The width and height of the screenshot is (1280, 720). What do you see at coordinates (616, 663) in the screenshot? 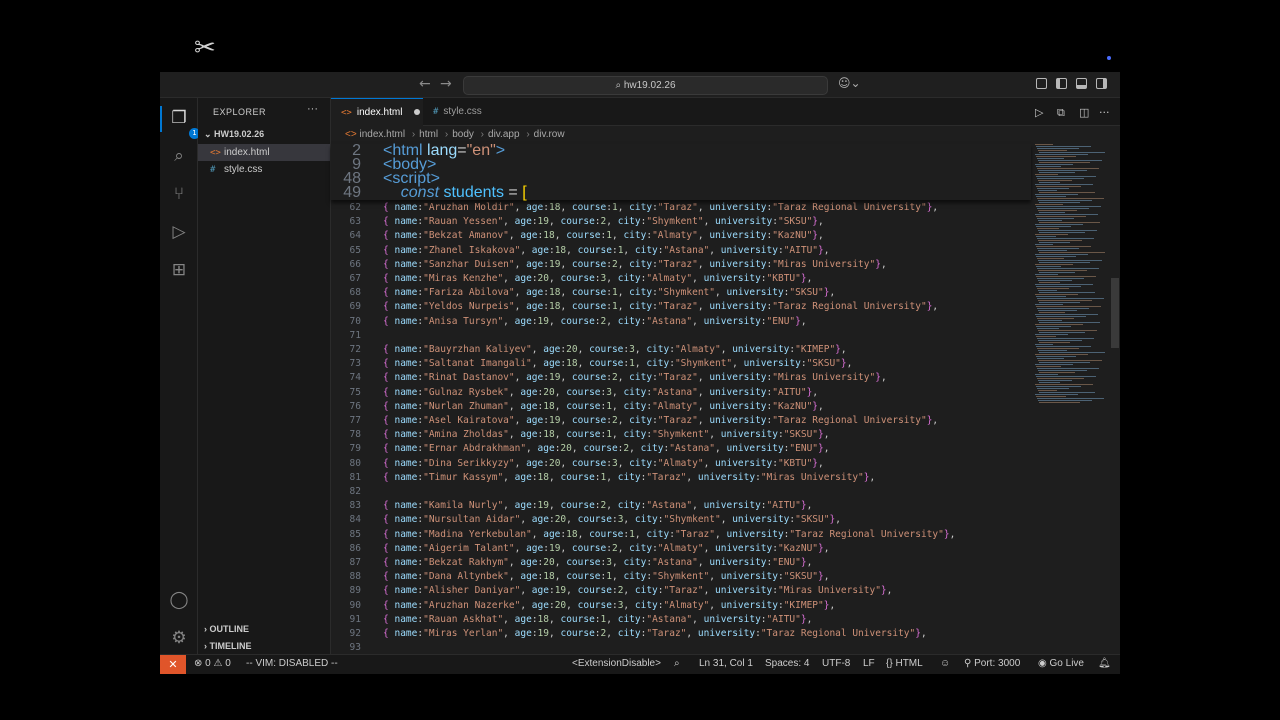
I see `extension-disable: <ExtensionDisable>` at bounding box center [616, 663].